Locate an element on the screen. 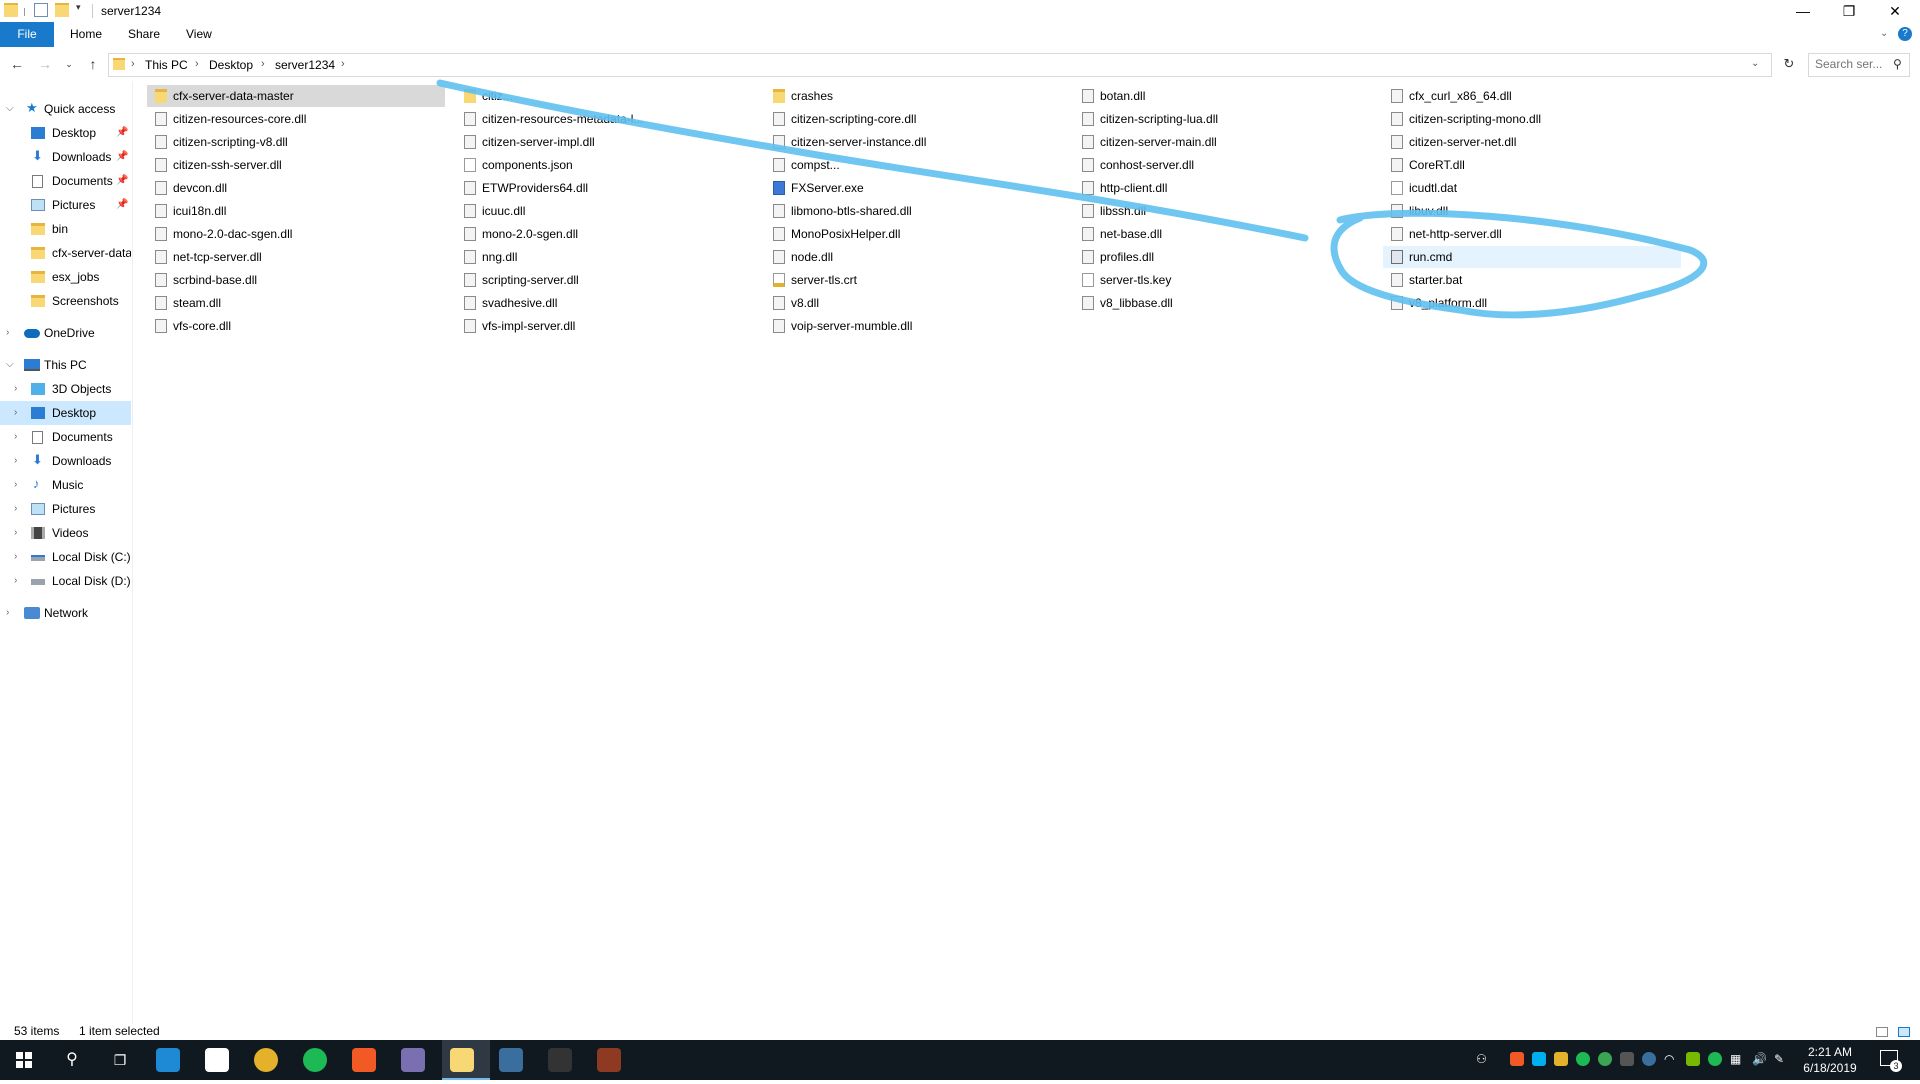  file-item: icui18n.dll is located at coordinates (296, 211).